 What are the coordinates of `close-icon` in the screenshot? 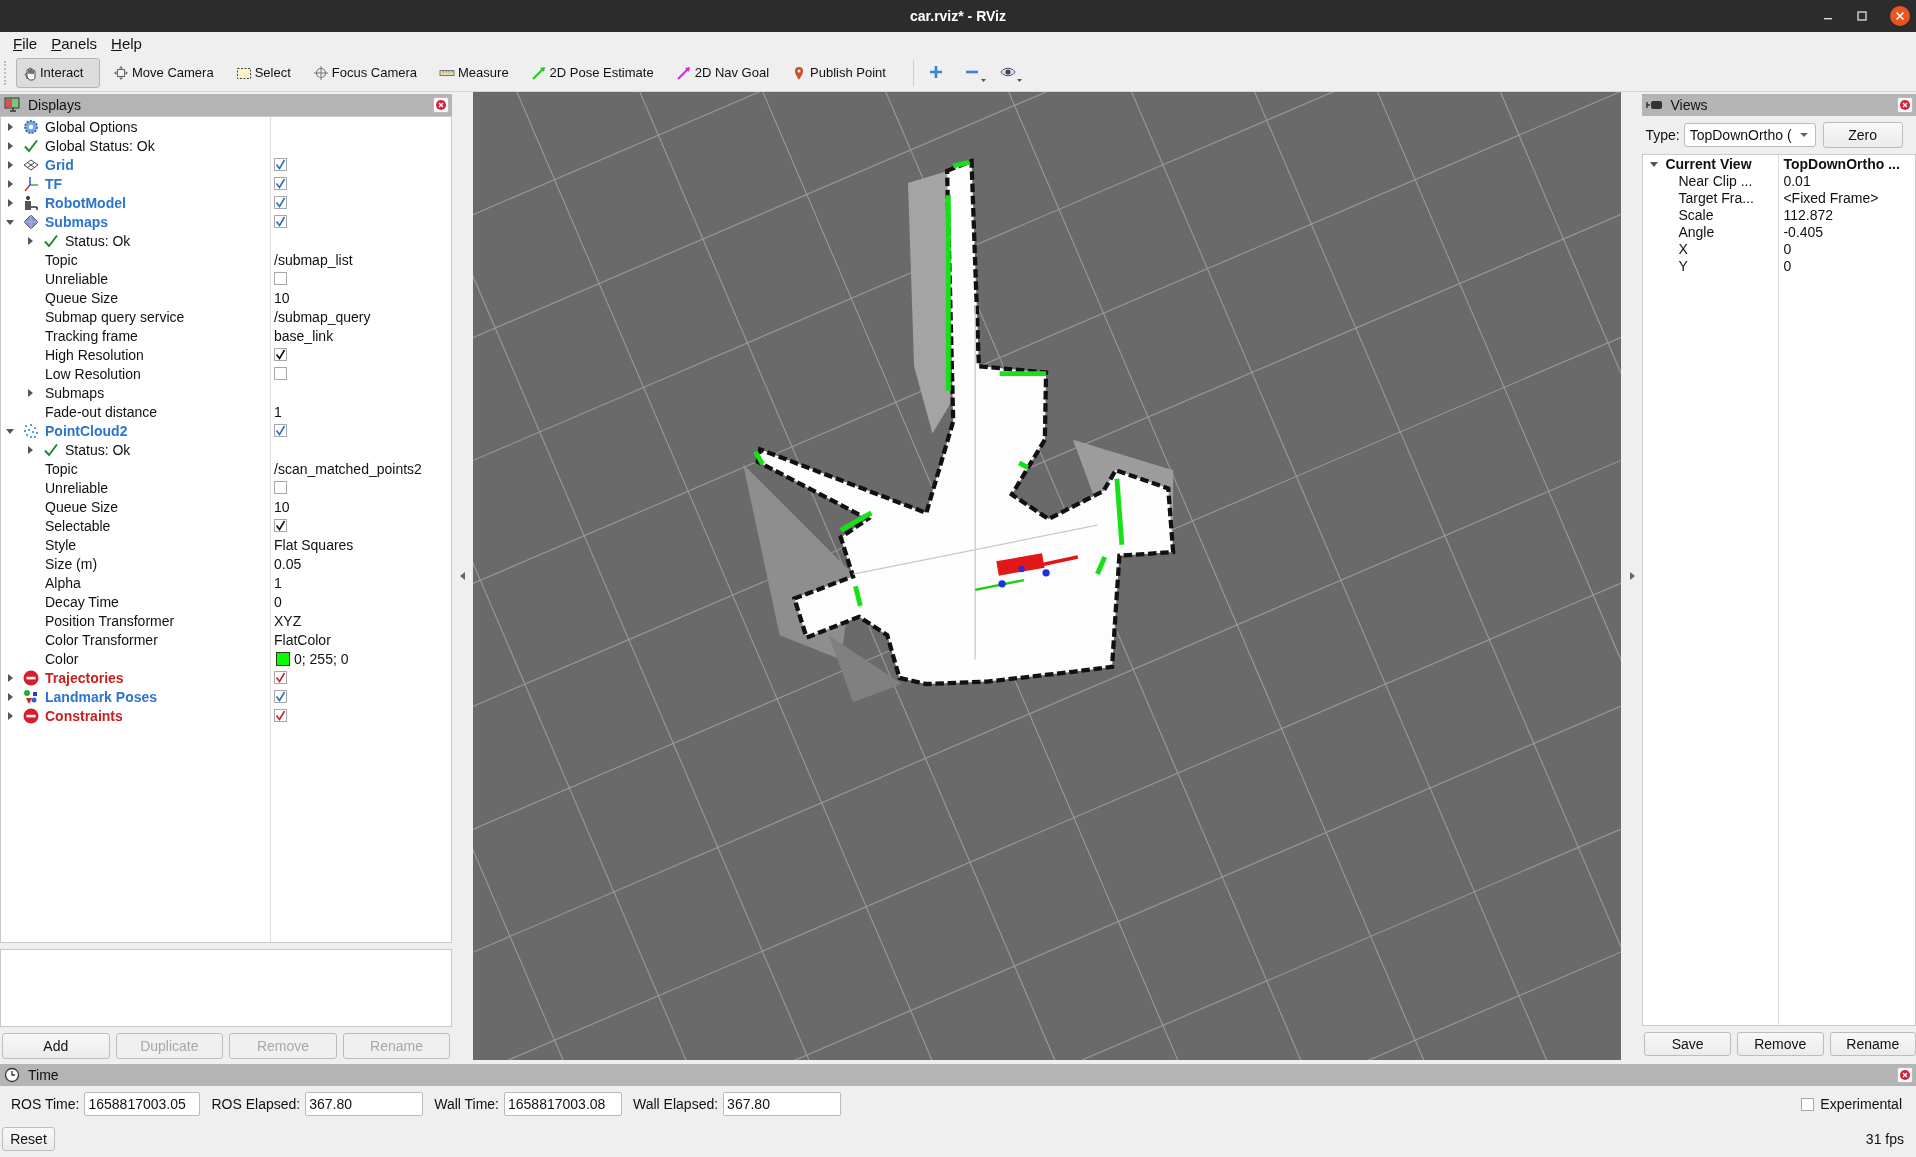 It's located at (1900, 16).